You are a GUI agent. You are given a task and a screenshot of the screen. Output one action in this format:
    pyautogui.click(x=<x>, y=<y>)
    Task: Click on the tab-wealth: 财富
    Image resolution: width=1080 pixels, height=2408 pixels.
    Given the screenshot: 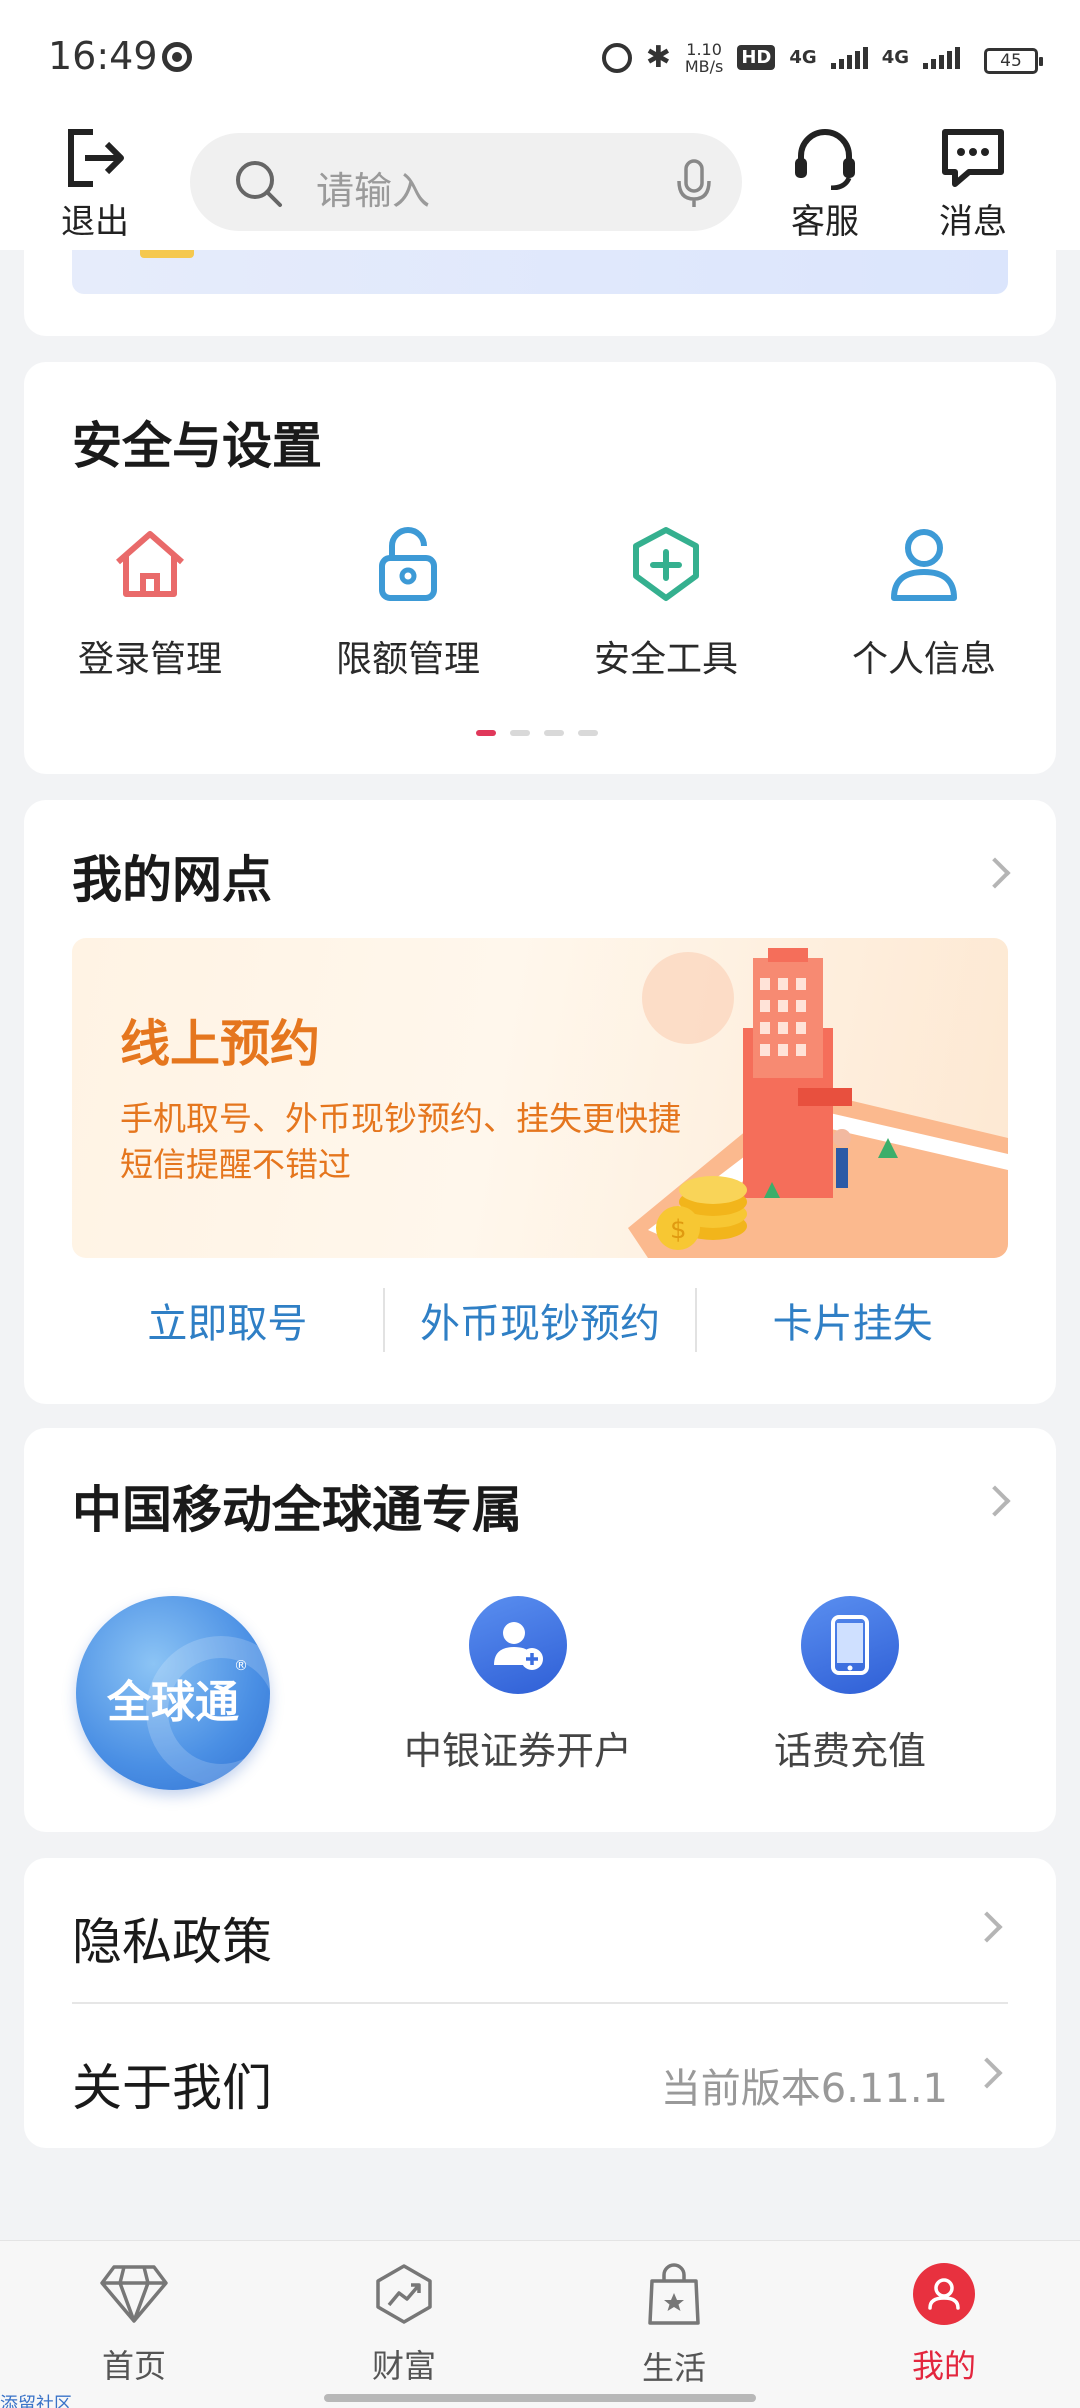 What is the action you would take?
    pyautogui.click(x=404, y=2325)
    